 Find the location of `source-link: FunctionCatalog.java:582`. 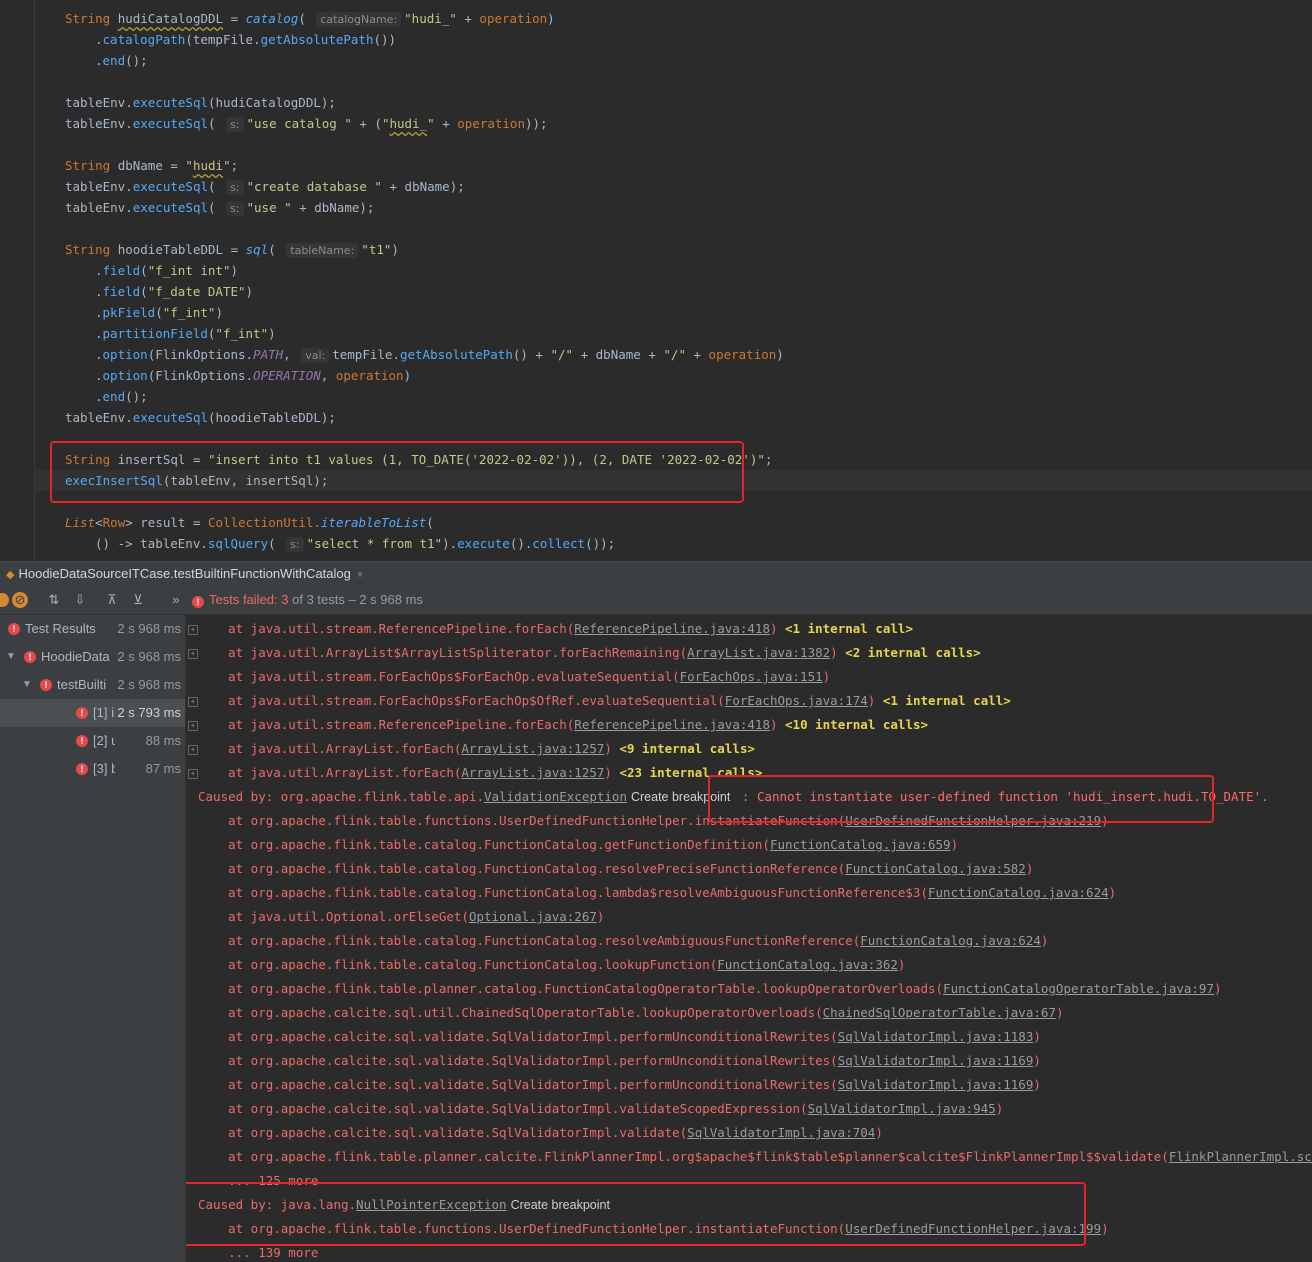

source-link: FunctionCatalog.java:582 is located at coordinates (935, 868).